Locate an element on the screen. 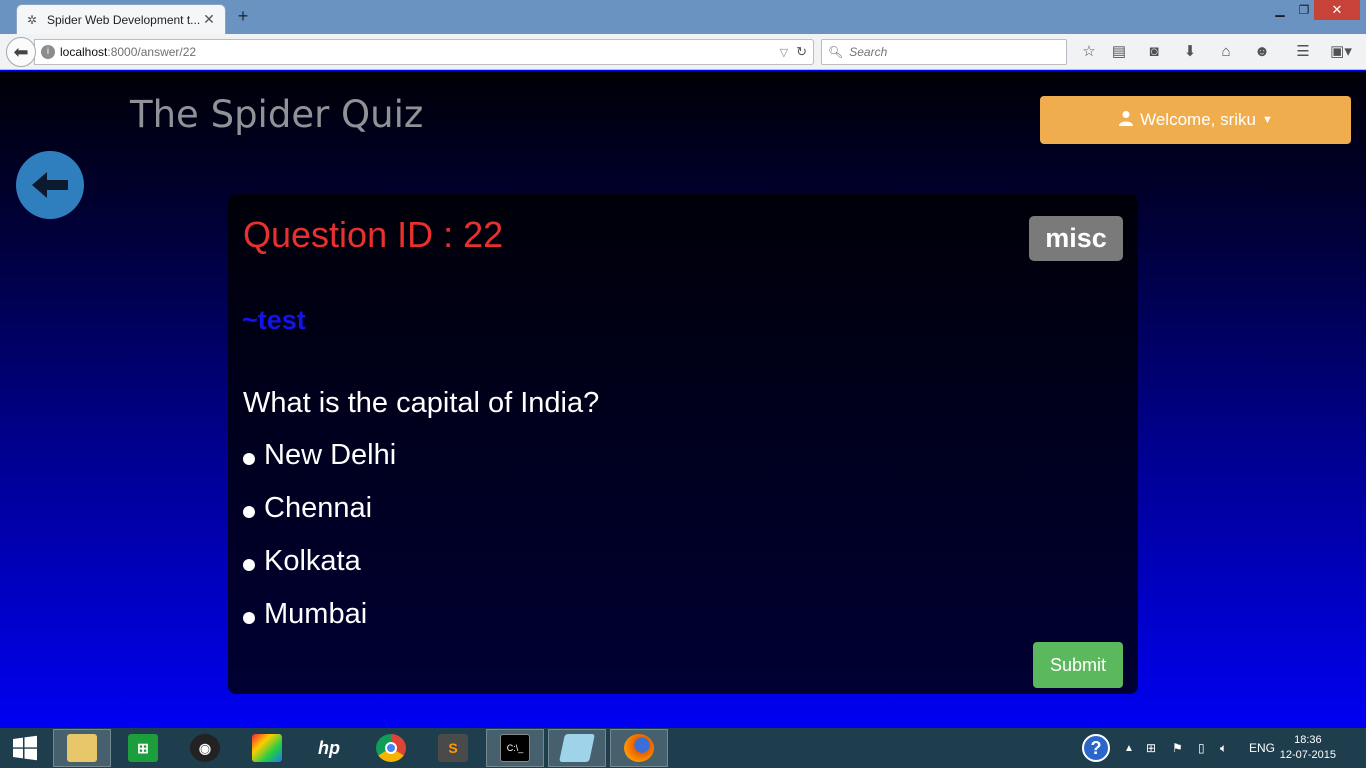 This screenshot has width=1366, height=768. camera-app: ◉ is located at coordinates (205, 748).